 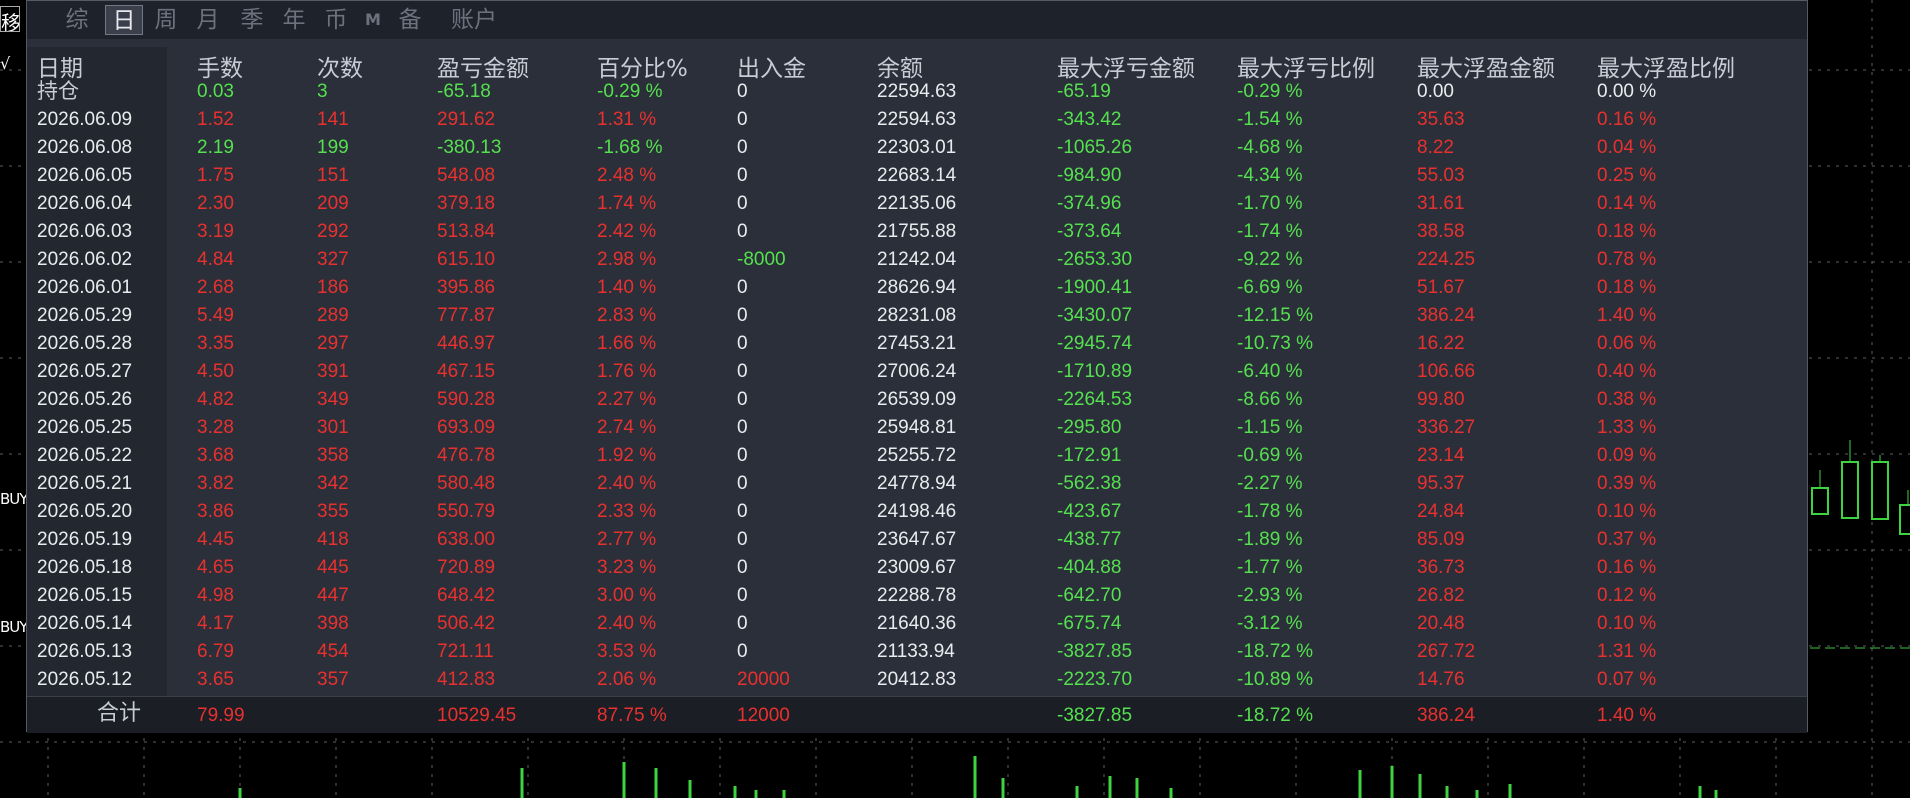 I want to click on total-lots-cell: 79.99, so click(x=221, y=715).